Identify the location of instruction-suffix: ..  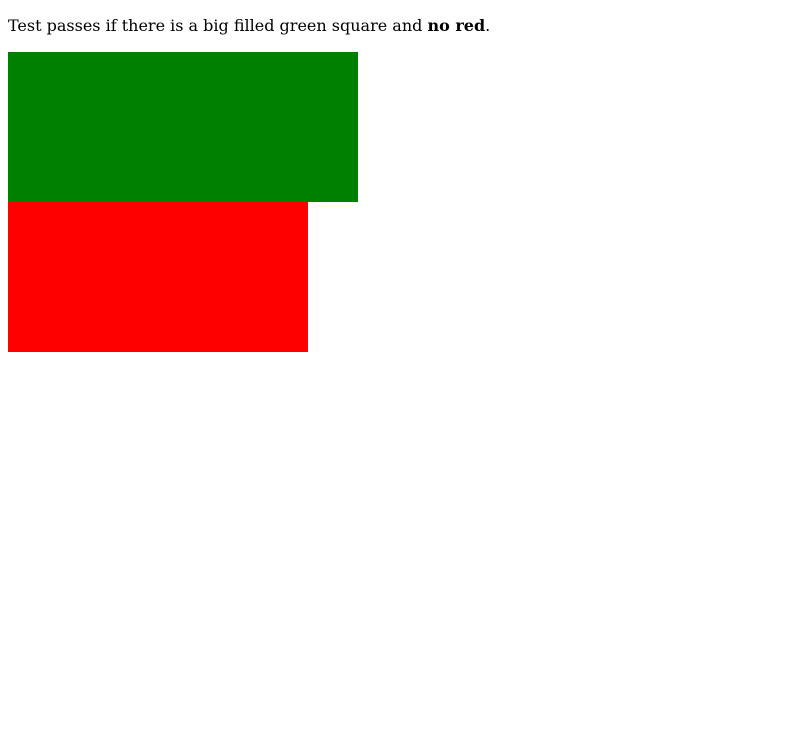
(488, 25).